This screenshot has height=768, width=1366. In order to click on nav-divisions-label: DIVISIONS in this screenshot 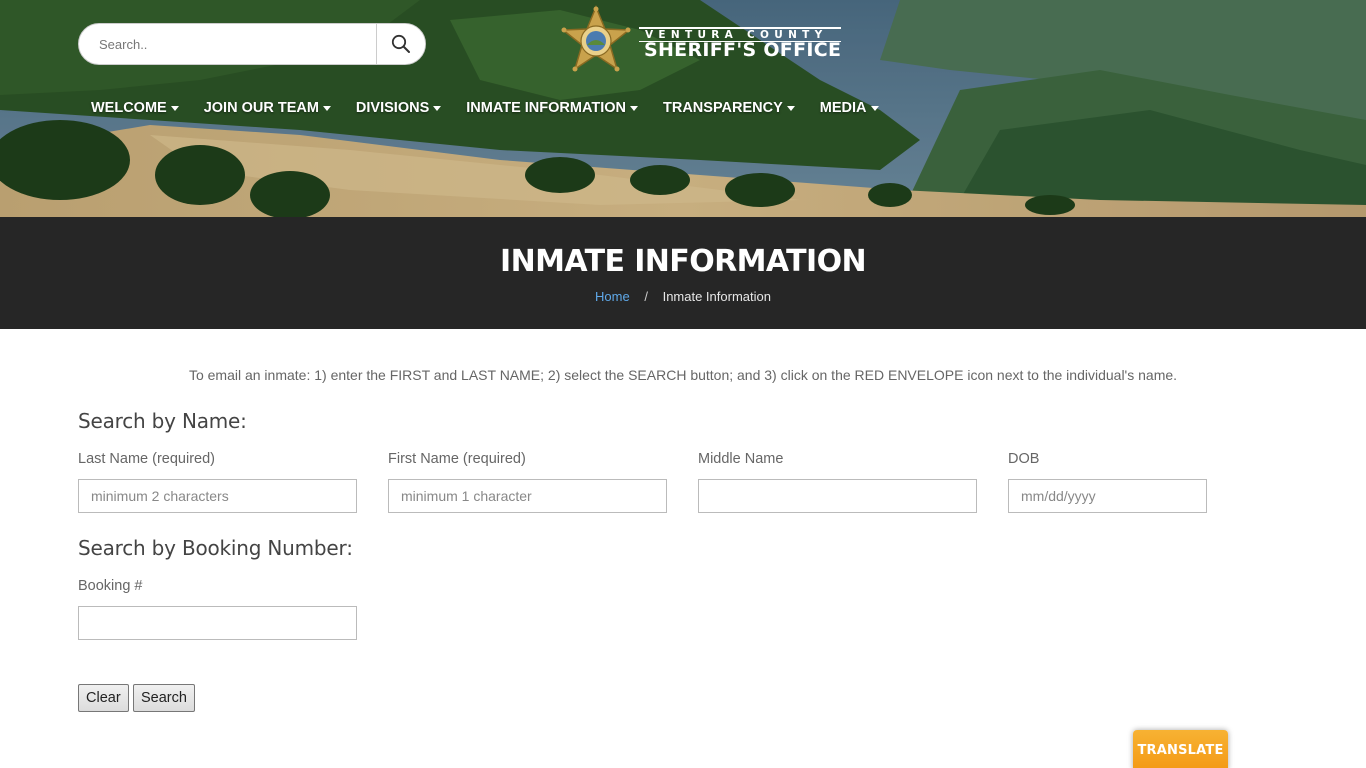, I will do `click(392, 108)`.